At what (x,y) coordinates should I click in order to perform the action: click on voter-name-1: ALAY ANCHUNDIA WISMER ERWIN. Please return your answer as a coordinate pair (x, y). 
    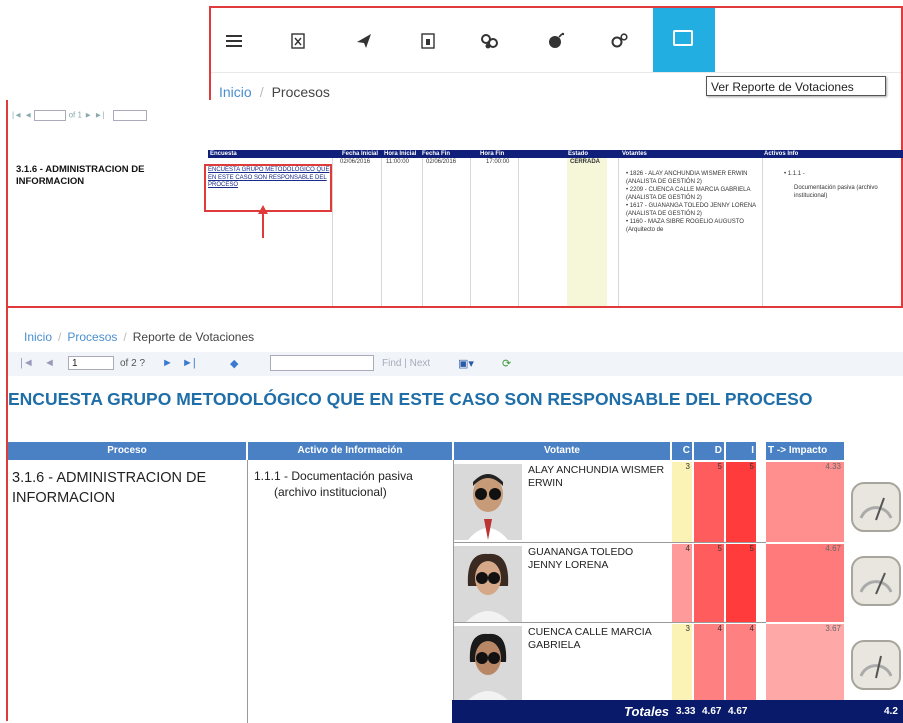
    Looking at the image, I should click on (596, 476).